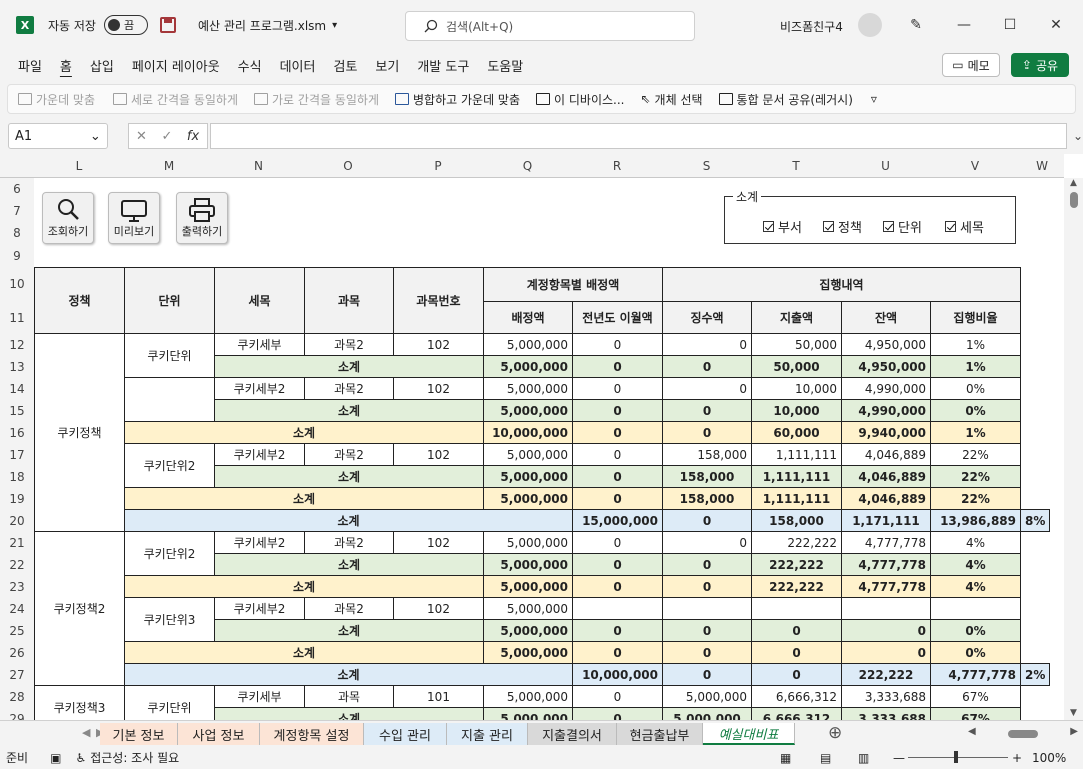 The width and height of the screenshot is (1083, 769). Describe the element at coordinates (886, 564) in the screenshot. I see `balance-cell: 4,777,778` at that location.